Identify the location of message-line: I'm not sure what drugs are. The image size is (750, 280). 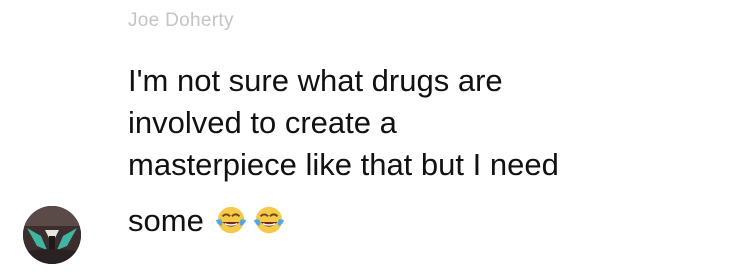
(315, 80).